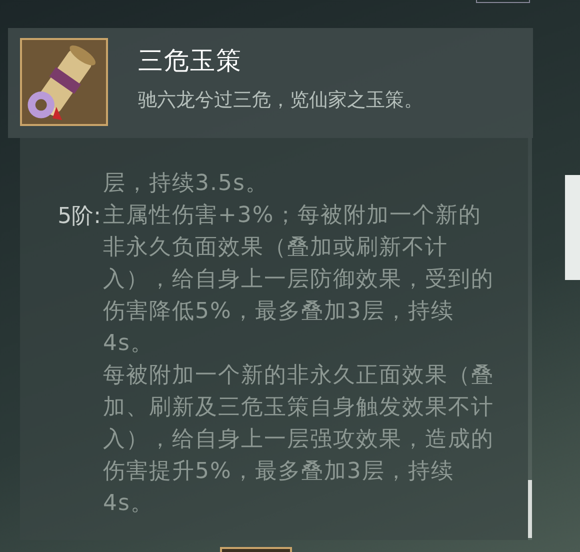  Describe the element at coordinates (190, 61) in the screenshot. I see `item-name: 三危玉策` at that location.